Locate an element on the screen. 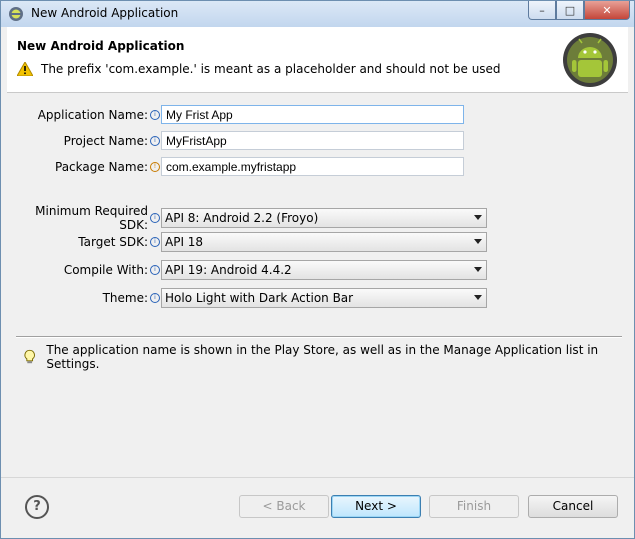  theme-row: Theme: i Holo Light with Dark Action Bar is located at coordinates (247, 298).